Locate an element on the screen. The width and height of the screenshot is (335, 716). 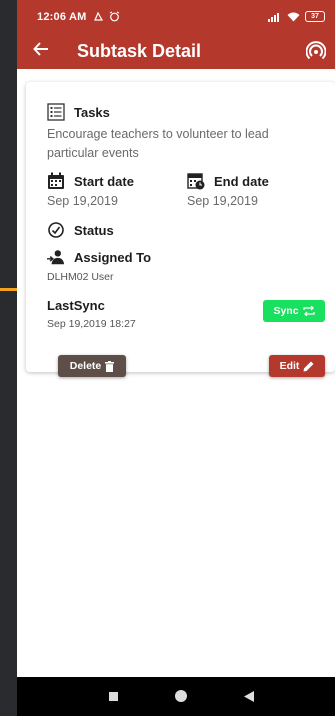
signal-icon is located at coordinates (273, 17).